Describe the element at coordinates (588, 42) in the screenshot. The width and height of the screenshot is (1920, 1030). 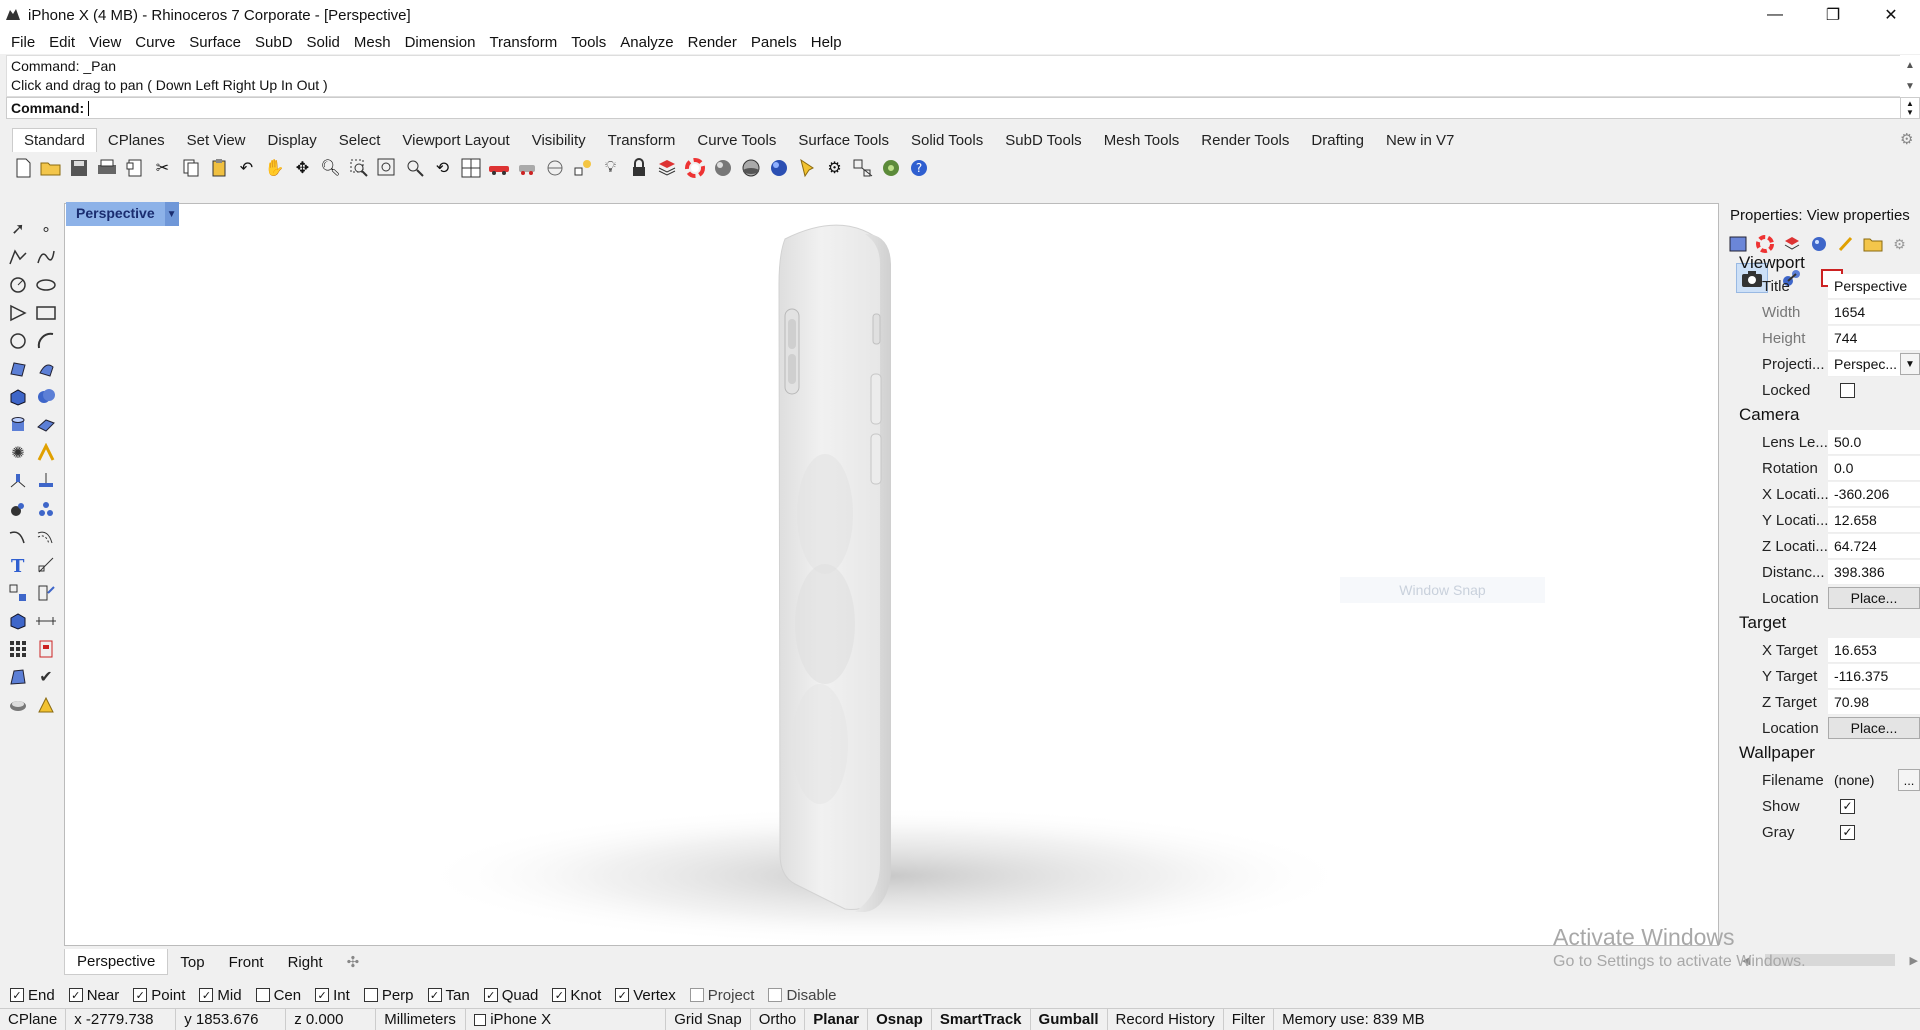
I see `menu-tools: Tools` at that location.